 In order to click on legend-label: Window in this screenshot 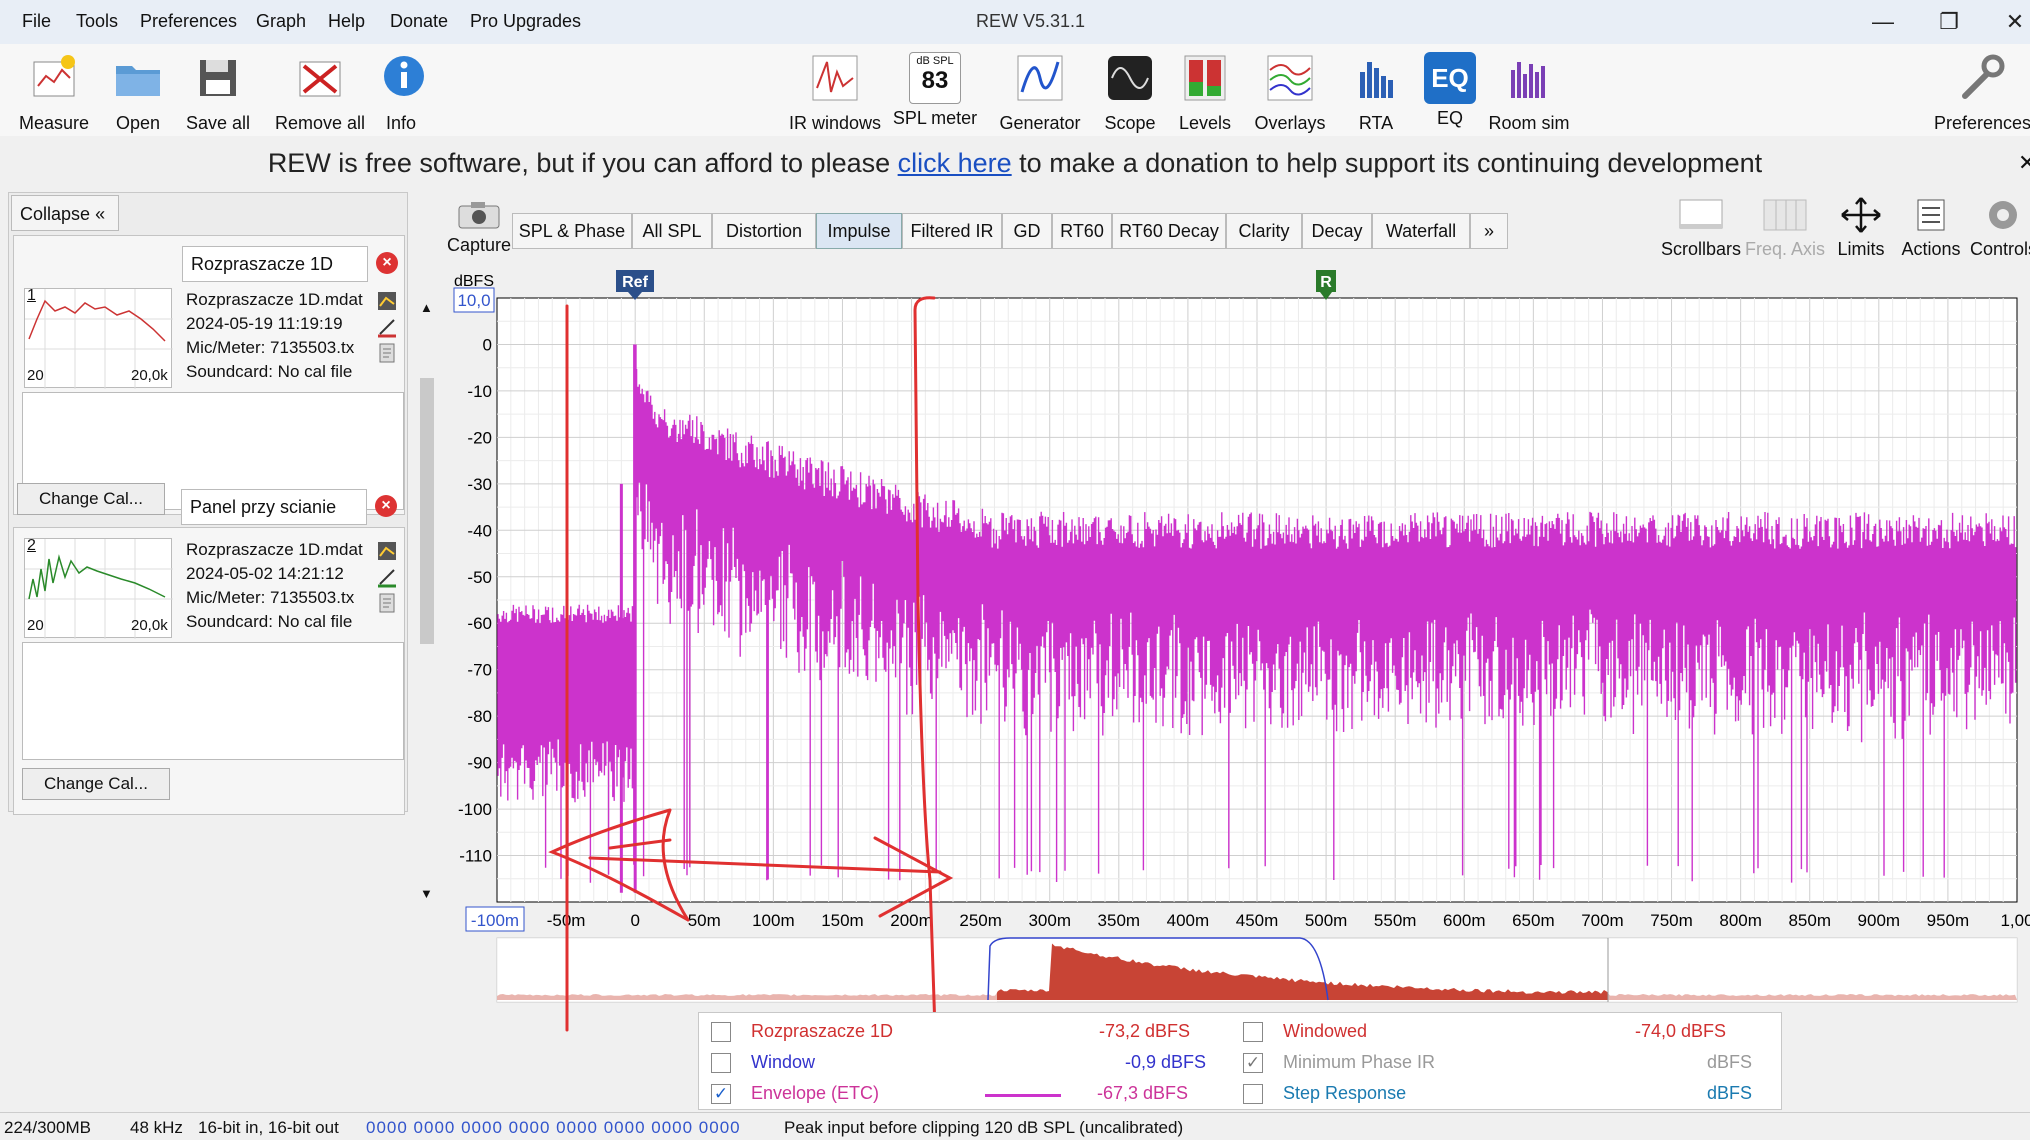, I will do `click(783, 1062)`.